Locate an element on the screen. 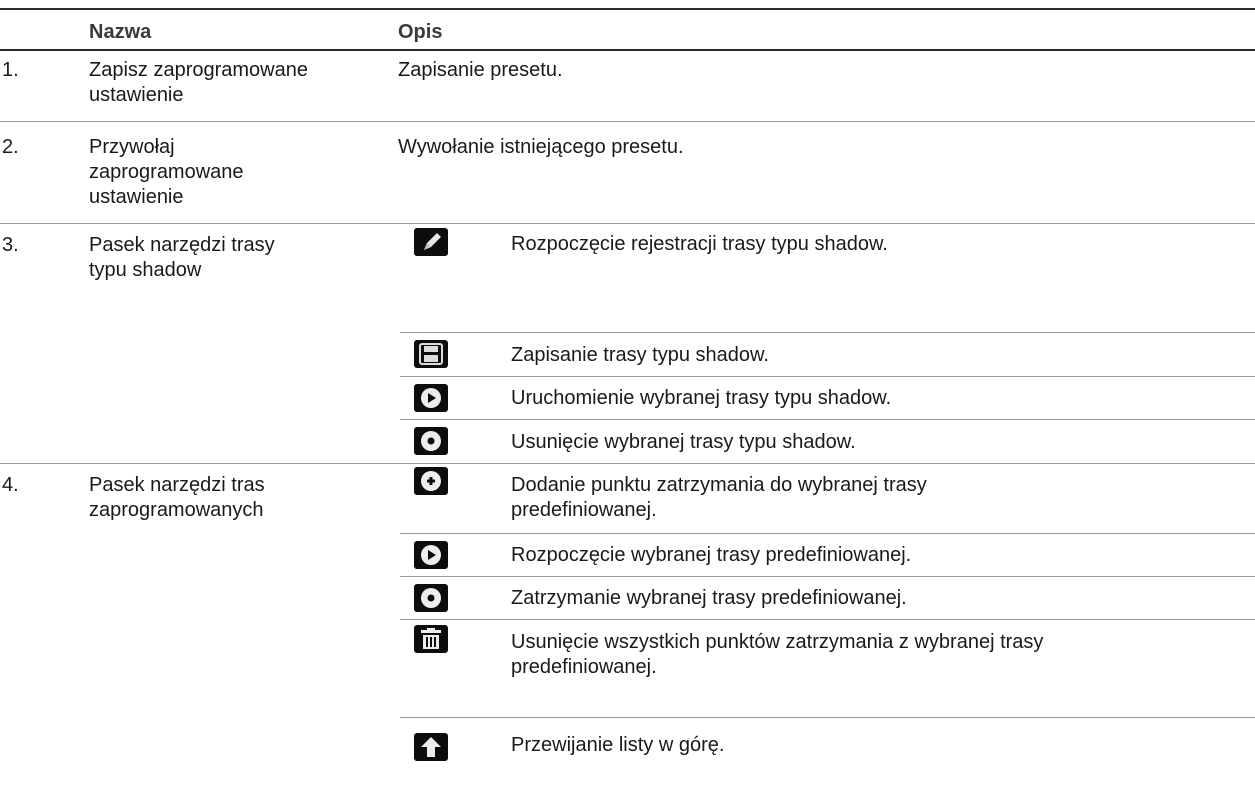  row-description: Zapisanie presetu. is located at coordinates (480, 70).